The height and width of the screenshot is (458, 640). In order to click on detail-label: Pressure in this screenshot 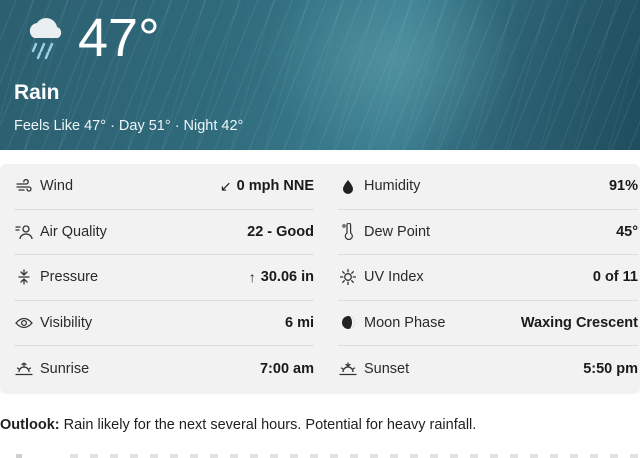, I will do `click(69, 277)`.